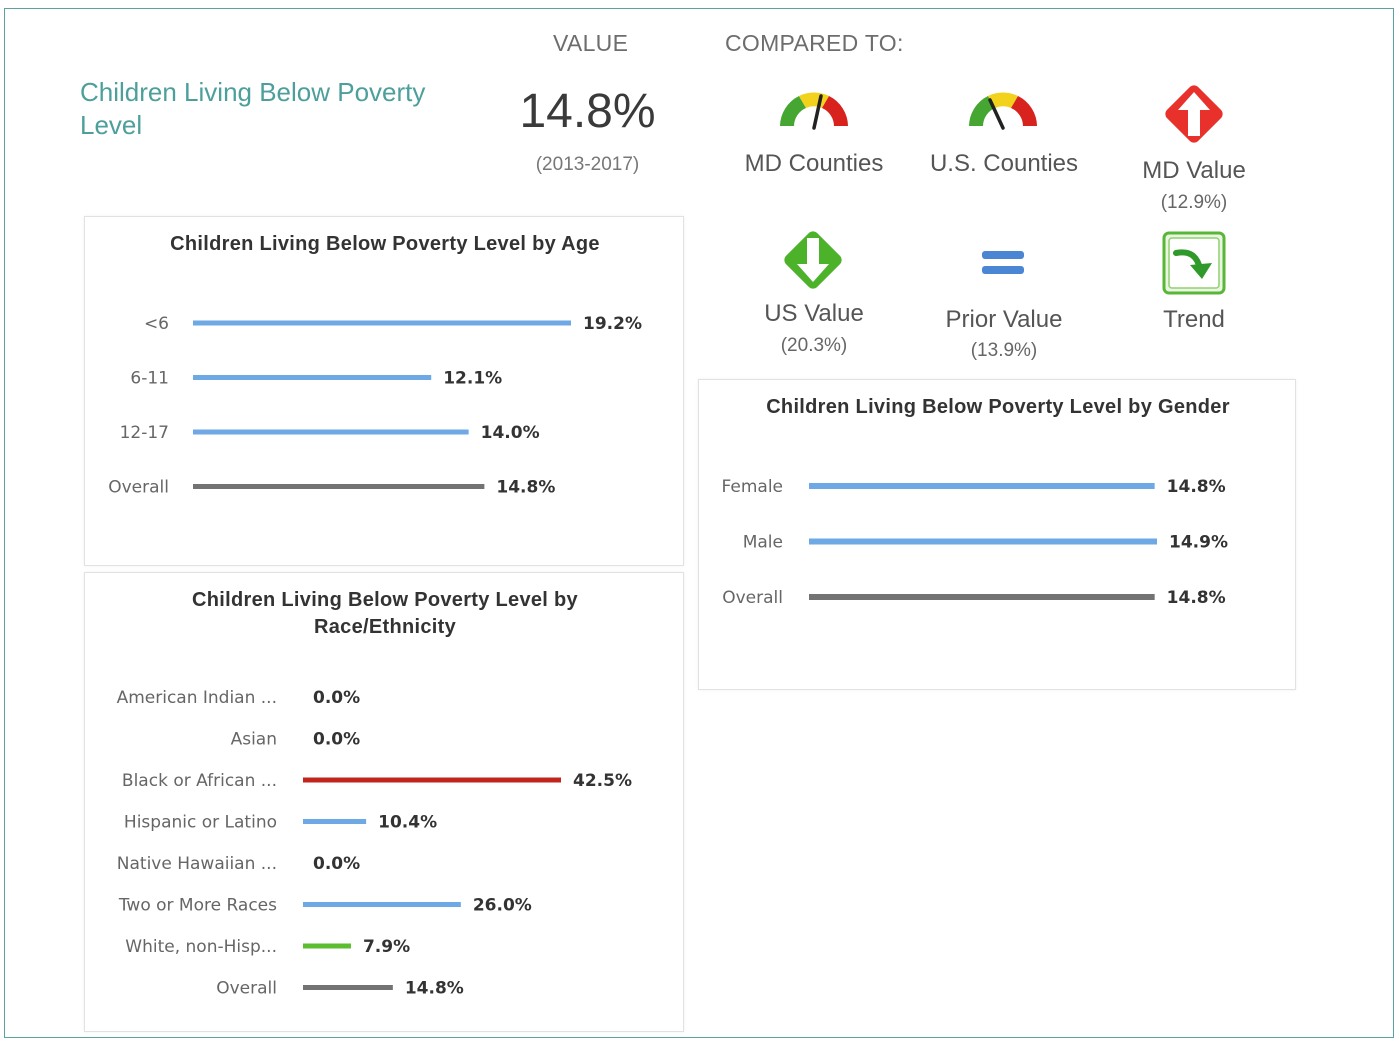  I want to click on gender-category-label: Male, so click(763, 543).